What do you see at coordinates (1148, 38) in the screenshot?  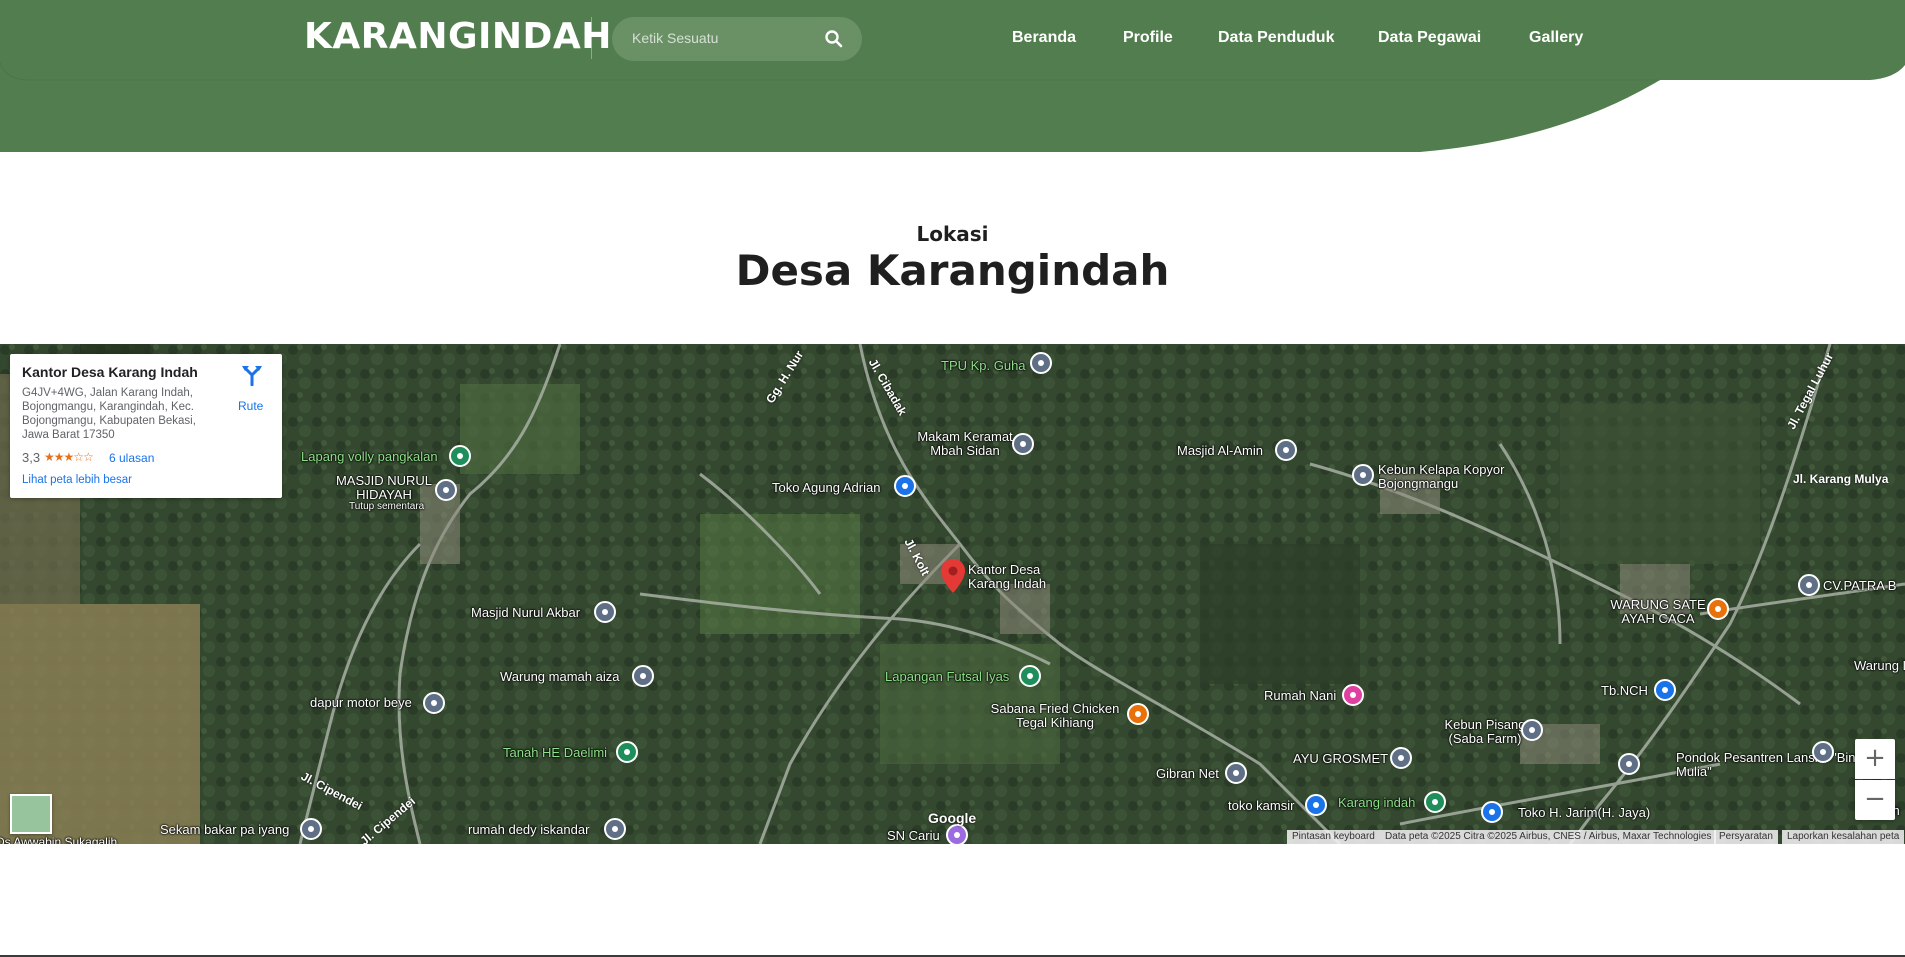 I see `nav-profile: Profile` at bounding box center [1148, 38].